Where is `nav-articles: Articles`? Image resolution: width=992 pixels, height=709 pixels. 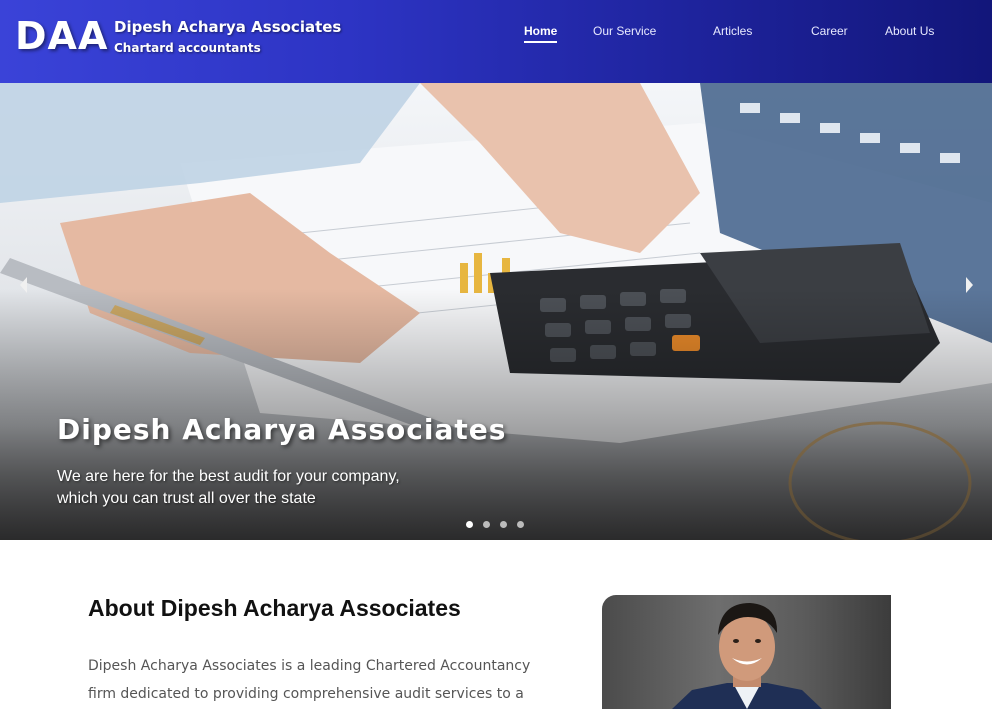
nav-articles: Articles is located at coordinates (732, 31).